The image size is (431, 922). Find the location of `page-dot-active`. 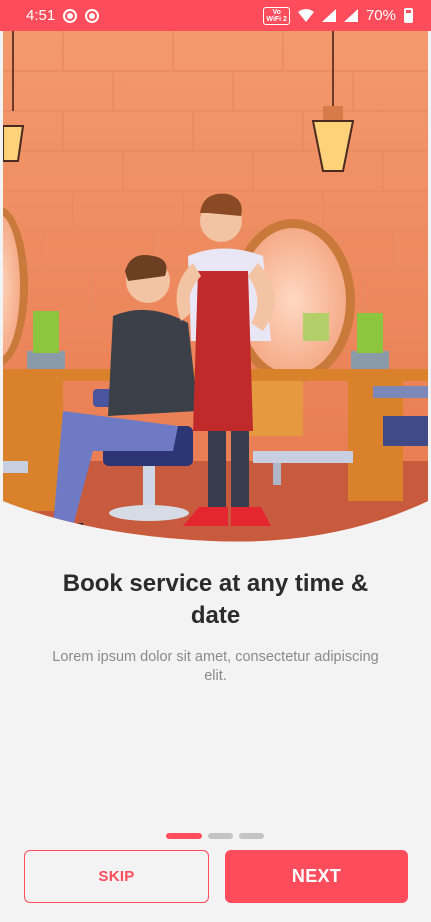

page-dot-active is located at coordinates (184, 836).